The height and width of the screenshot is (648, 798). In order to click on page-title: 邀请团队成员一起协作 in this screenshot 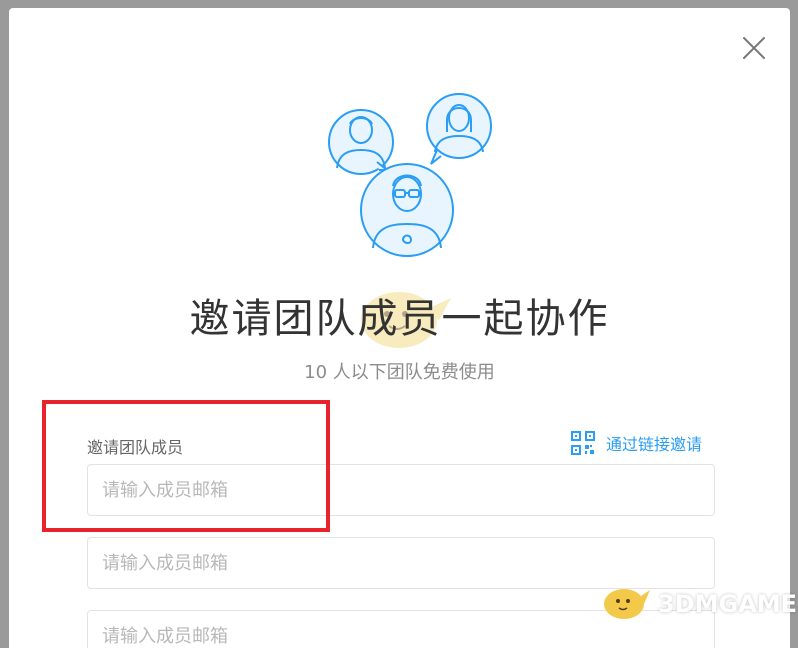, I will do `click(399, 319)`.